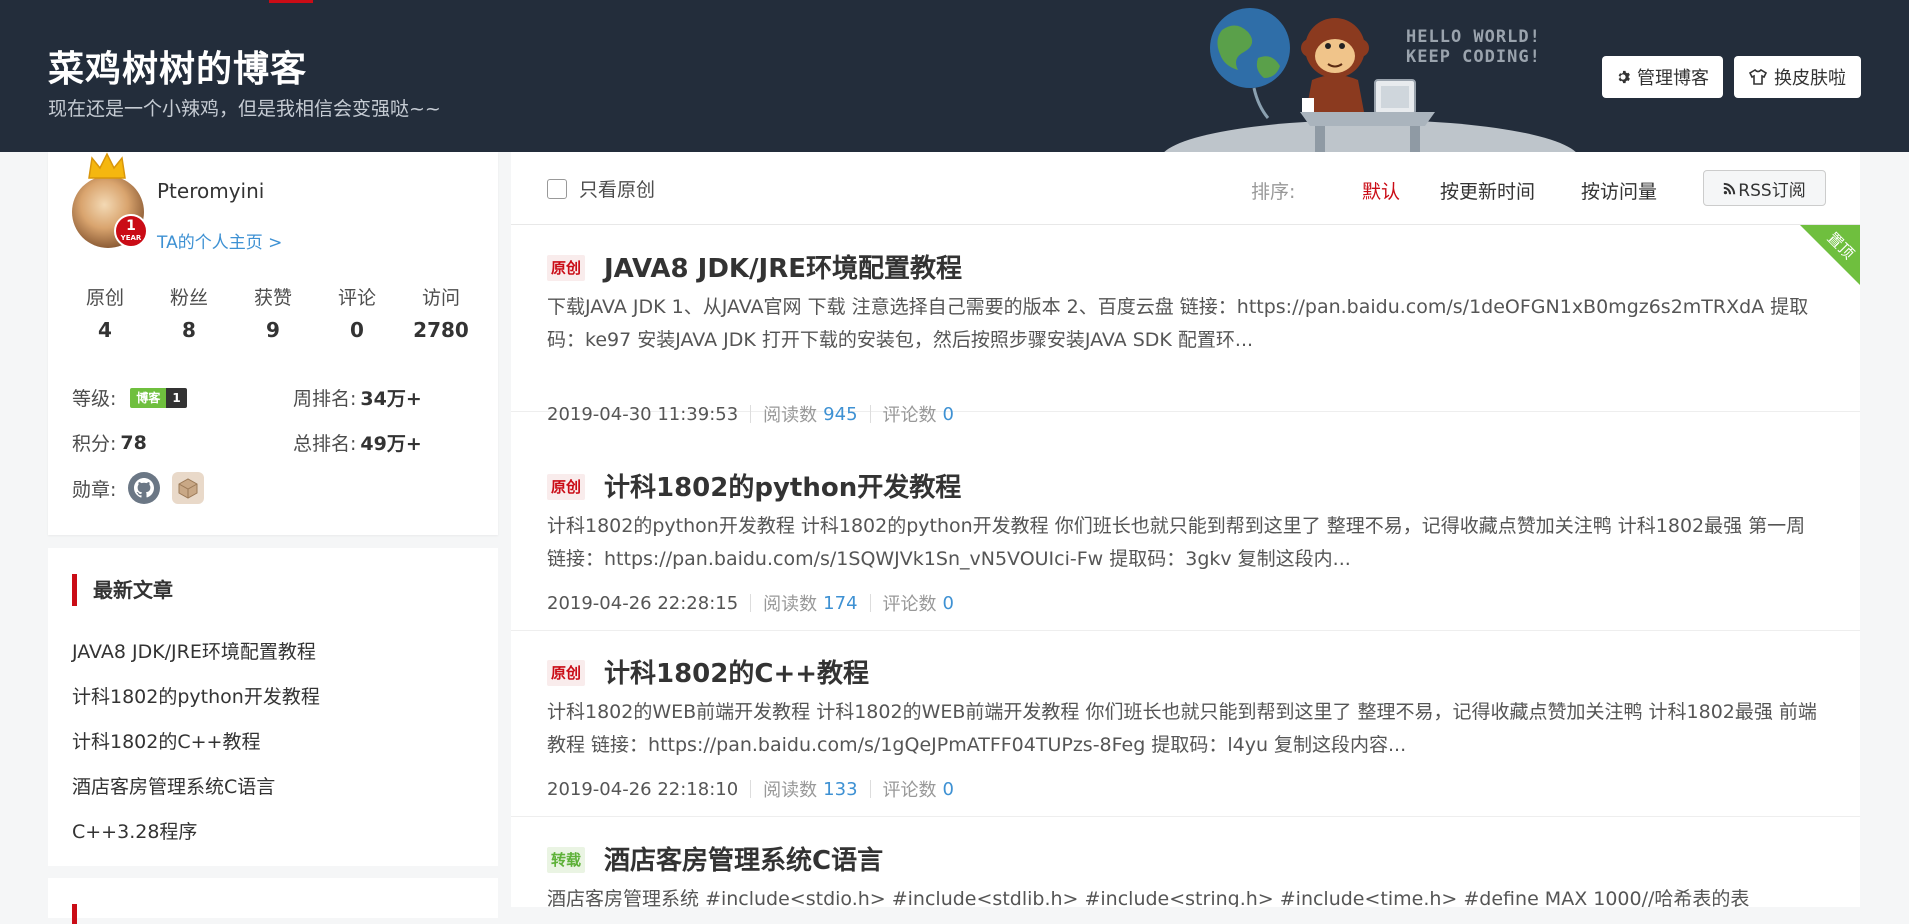  What do you see at coordinates (1473, 47) in the screenshot?
I see `hello-world-text: HELLO WORLD! KEEP CODING!` at bounding box center [1473, 47].